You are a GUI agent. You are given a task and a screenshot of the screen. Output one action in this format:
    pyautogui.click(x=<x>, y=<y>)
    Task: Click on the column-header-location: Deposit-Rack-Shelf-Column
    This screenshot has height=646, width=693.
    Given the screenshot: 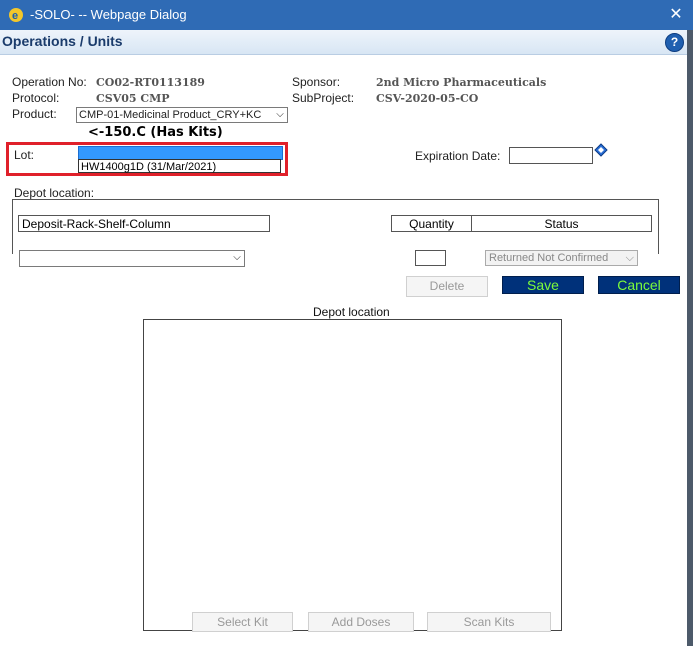 What is the action you would take?
    pyautogui.click(x=144, y=223)
    